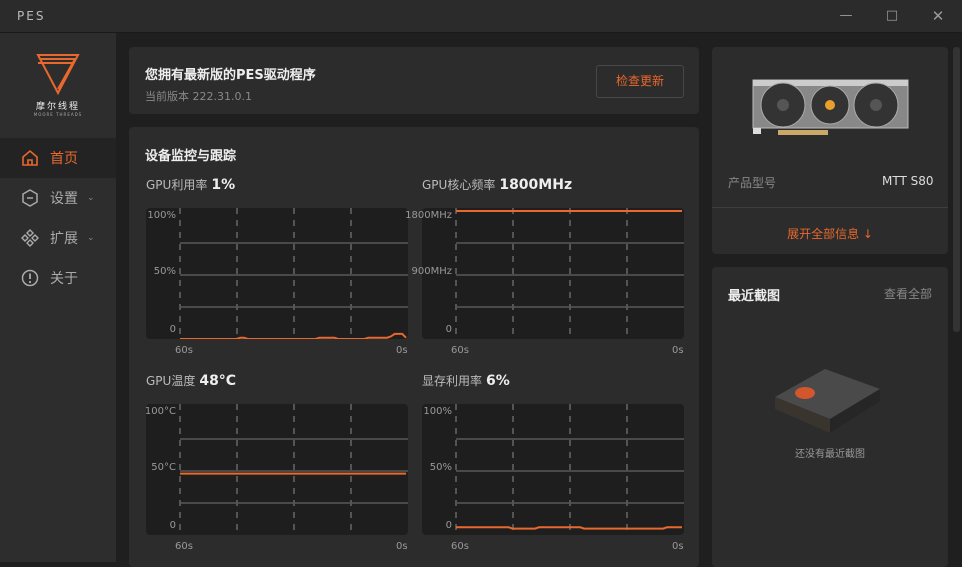  I want to click on home-icon, so click(30, 158).